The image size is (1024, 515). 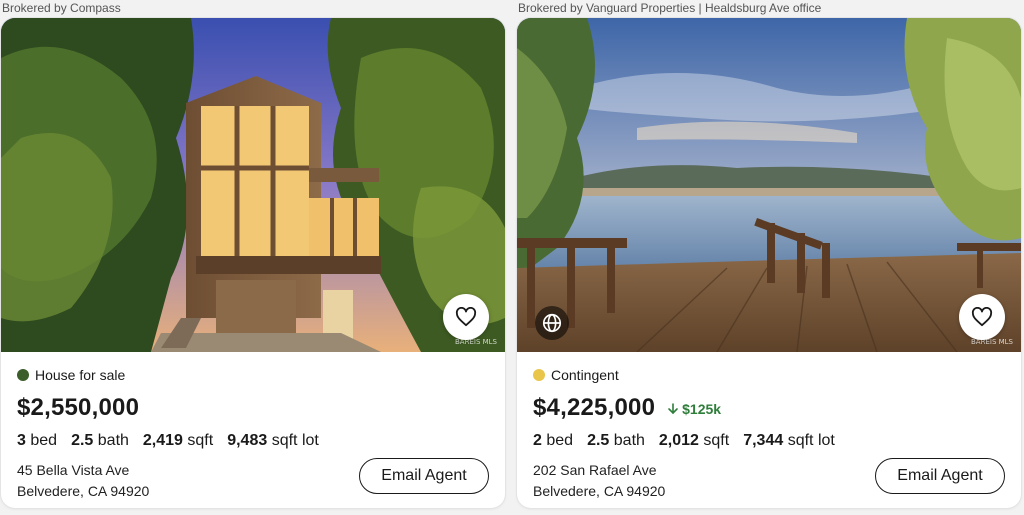 I want to click on price-row: $4,225,000 $125k, so click(x=769, y=409).